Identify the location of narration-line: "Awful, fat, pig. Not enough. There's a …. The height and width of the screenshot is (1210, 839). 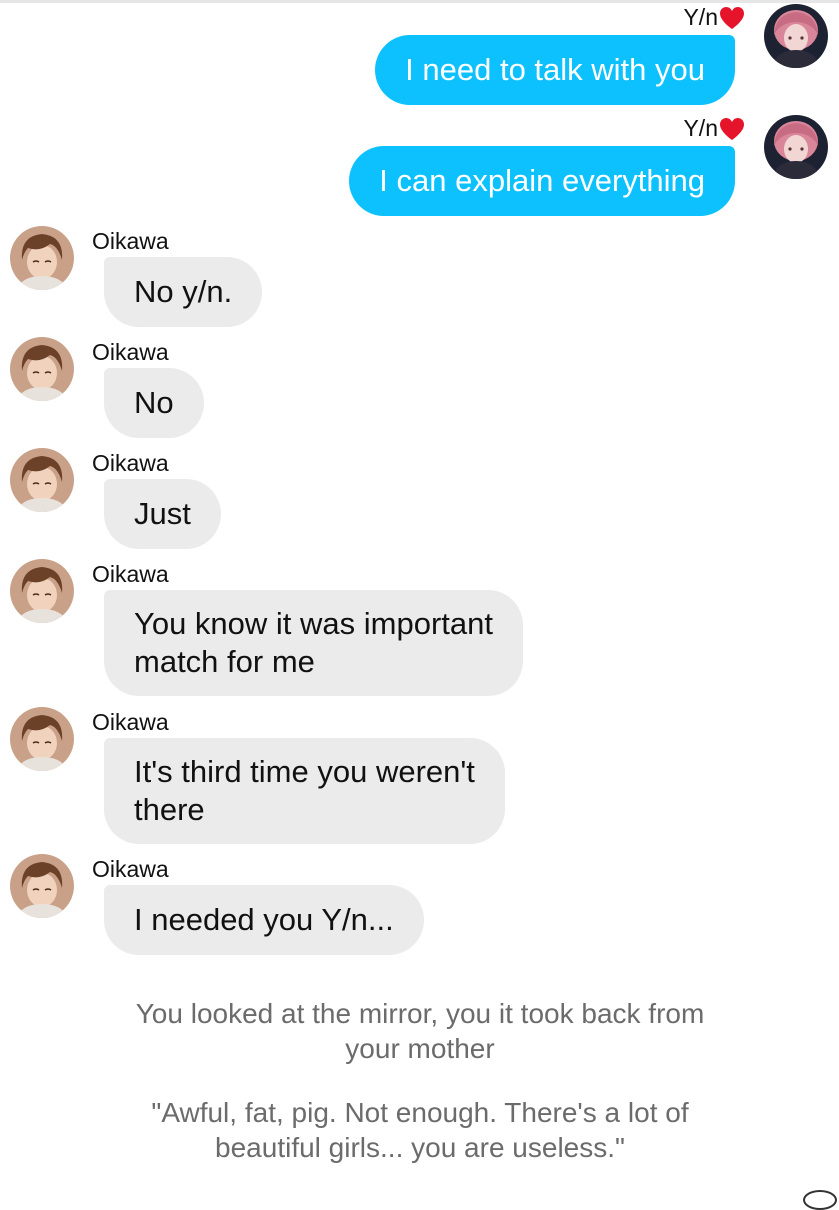
(420, 1112).